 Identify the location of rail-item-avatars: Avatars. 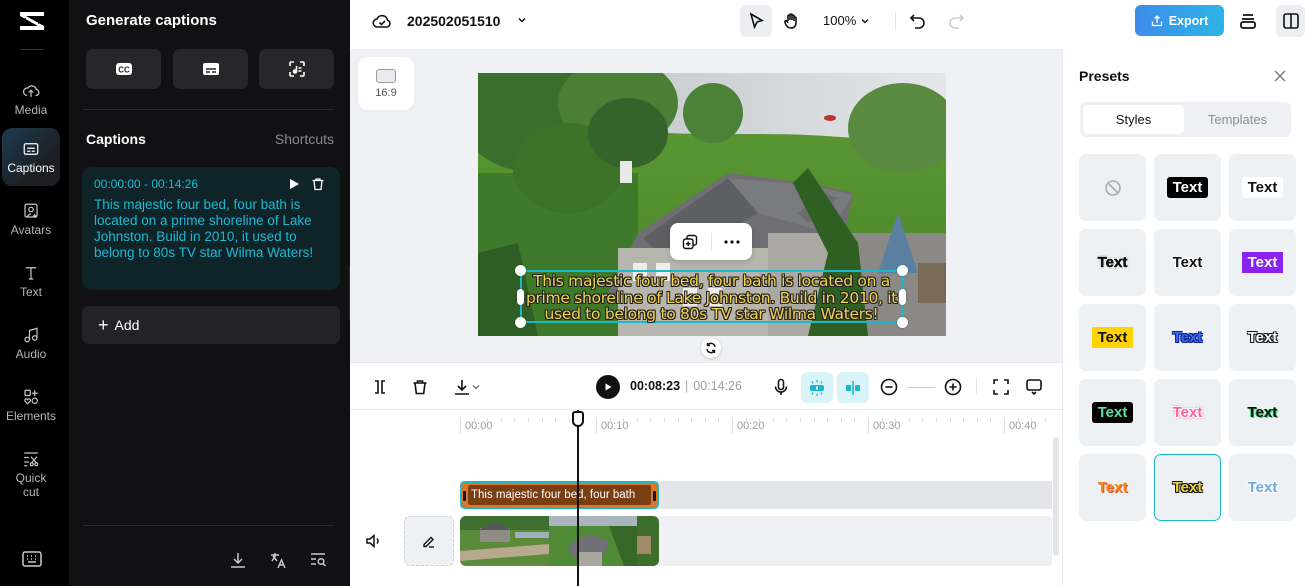
(31, 215).